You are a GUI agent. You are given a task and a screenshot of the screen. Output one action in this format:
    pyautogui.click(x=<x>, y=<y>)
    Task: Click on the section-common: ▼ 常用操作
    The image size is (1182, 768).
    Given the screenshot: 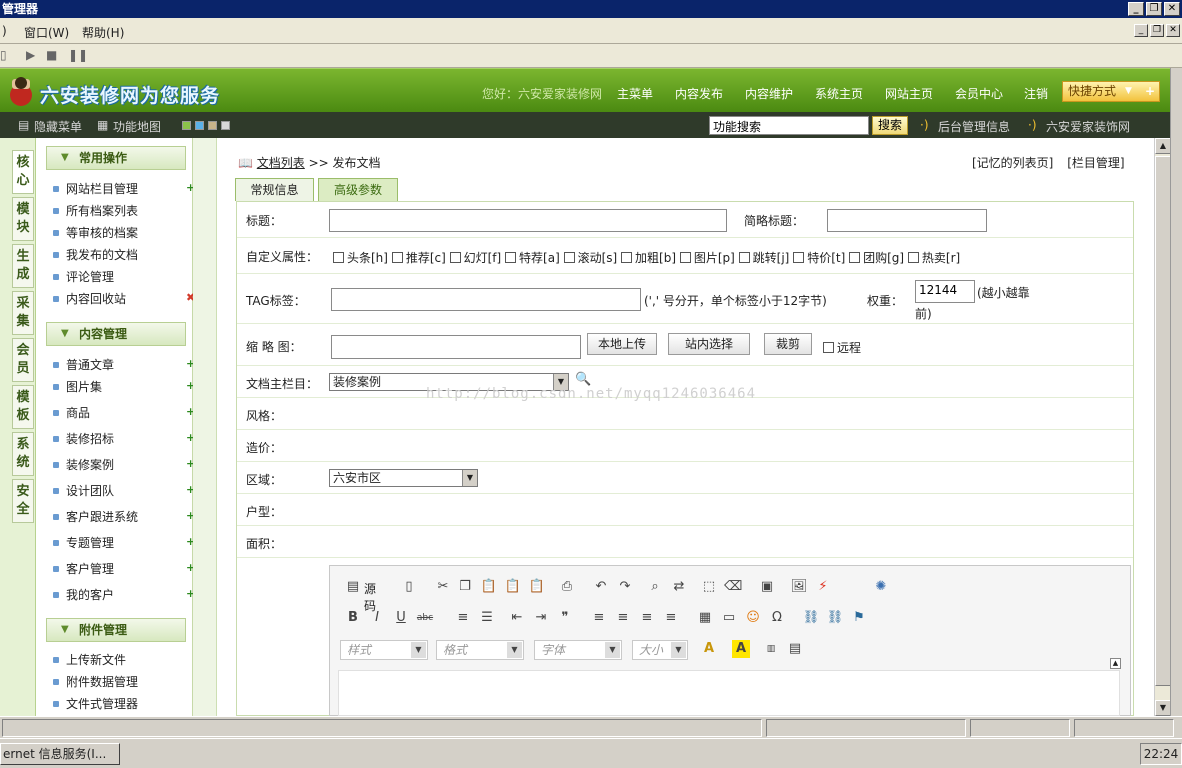 What is the action you would take?
    pyautogui.click(x=116, y=158)
    